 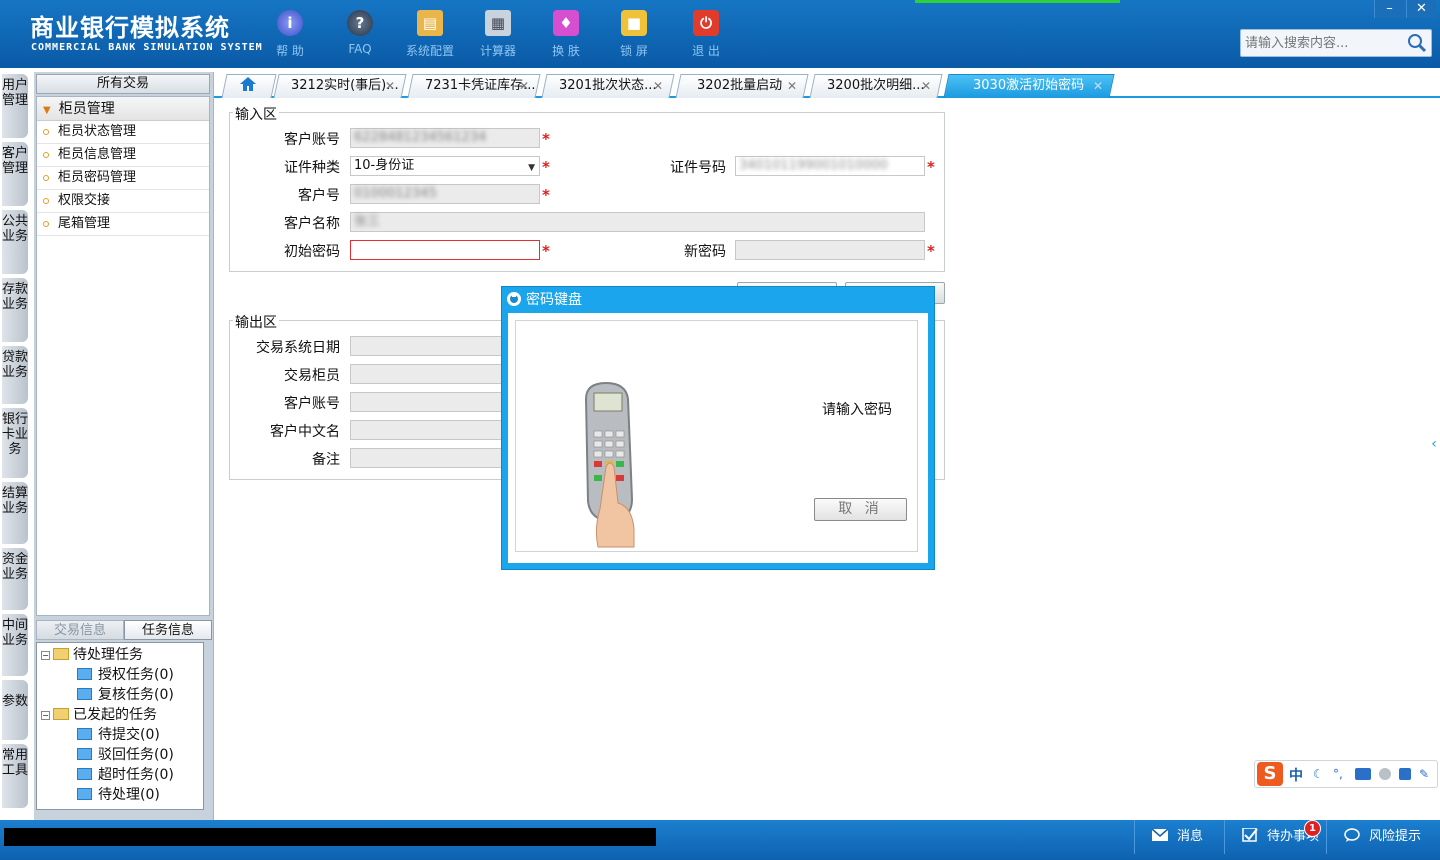 I want to click on tab-3202: 3202批量启动 ✕, so click(x=742, y=86).